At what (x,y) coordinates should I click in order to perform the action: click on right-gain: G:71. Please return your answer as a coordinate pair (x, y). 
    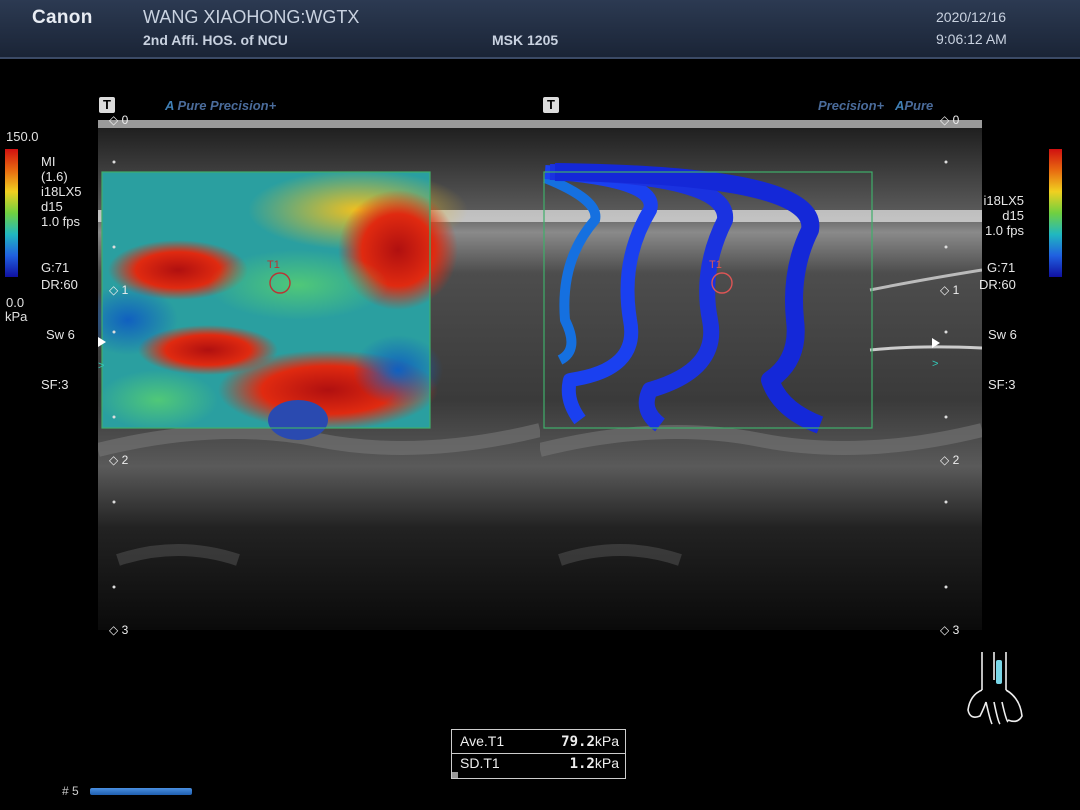
    Looking at the image, I should click on (1001, 267).